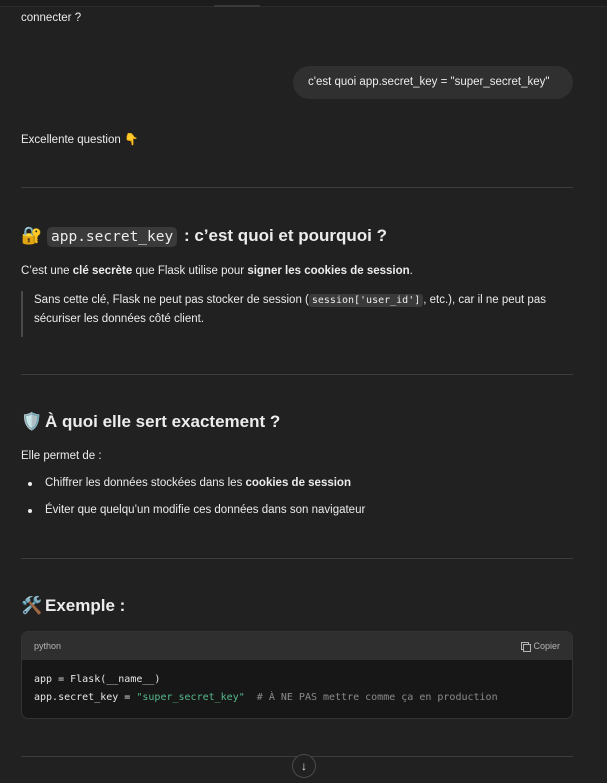  I want to click on code-token: app.secret_key =, so click(85, 697).